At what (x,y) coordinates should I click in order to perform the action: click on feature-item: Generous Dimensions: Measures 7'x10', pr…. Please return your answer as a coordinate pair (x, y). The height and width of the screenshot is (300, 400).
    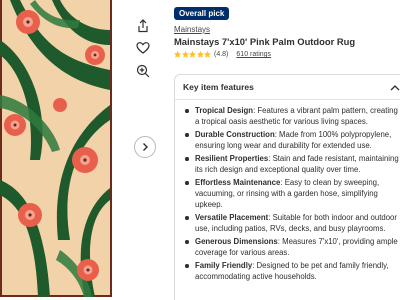
    Looking at the image, I should click on (291, 247).